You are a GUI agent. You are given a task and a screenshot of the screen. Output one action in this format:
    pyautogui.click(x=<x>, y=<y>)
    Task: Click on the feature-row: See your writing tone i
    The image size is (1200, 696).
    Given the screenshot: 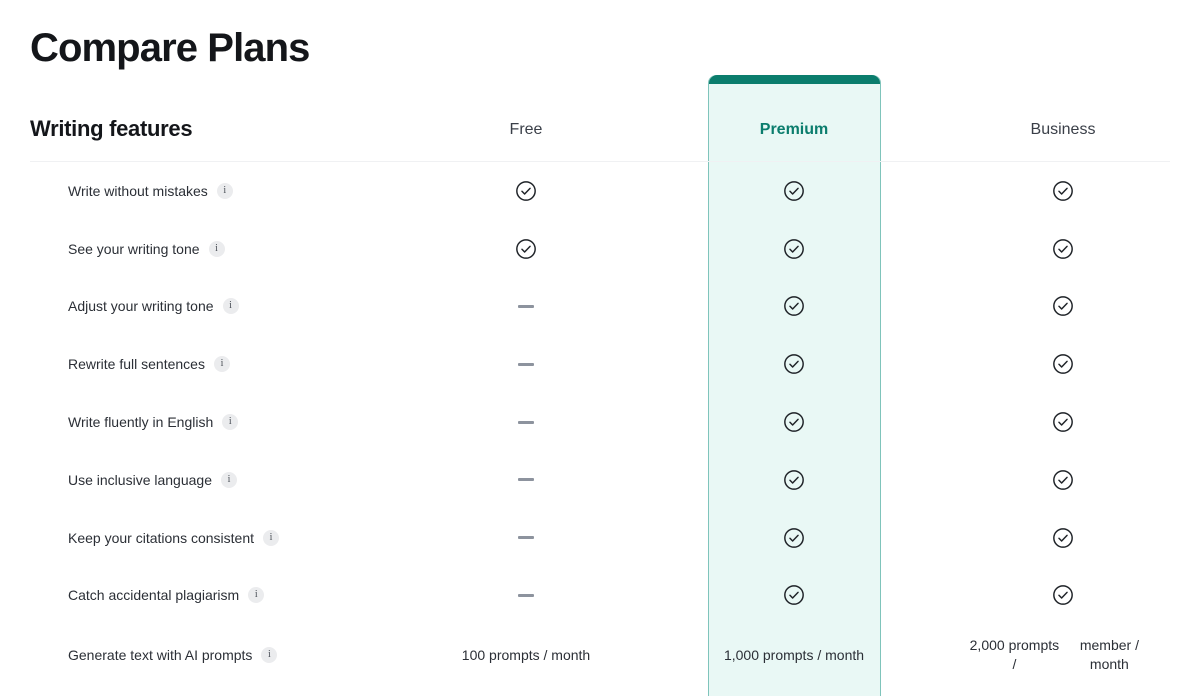 What is the action you would take?
    pyautogui.click(x=600, y=249)
    